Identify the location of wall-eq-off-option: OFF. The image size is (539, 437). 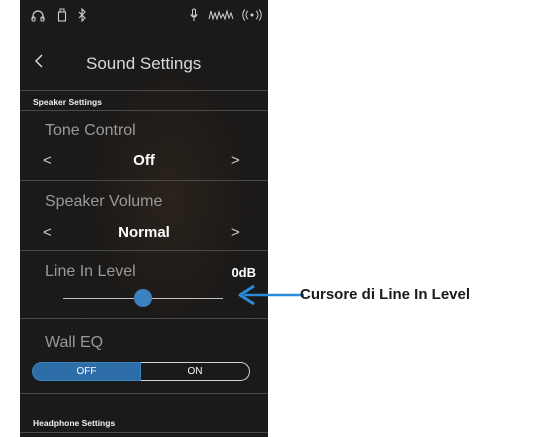
(86, 371).